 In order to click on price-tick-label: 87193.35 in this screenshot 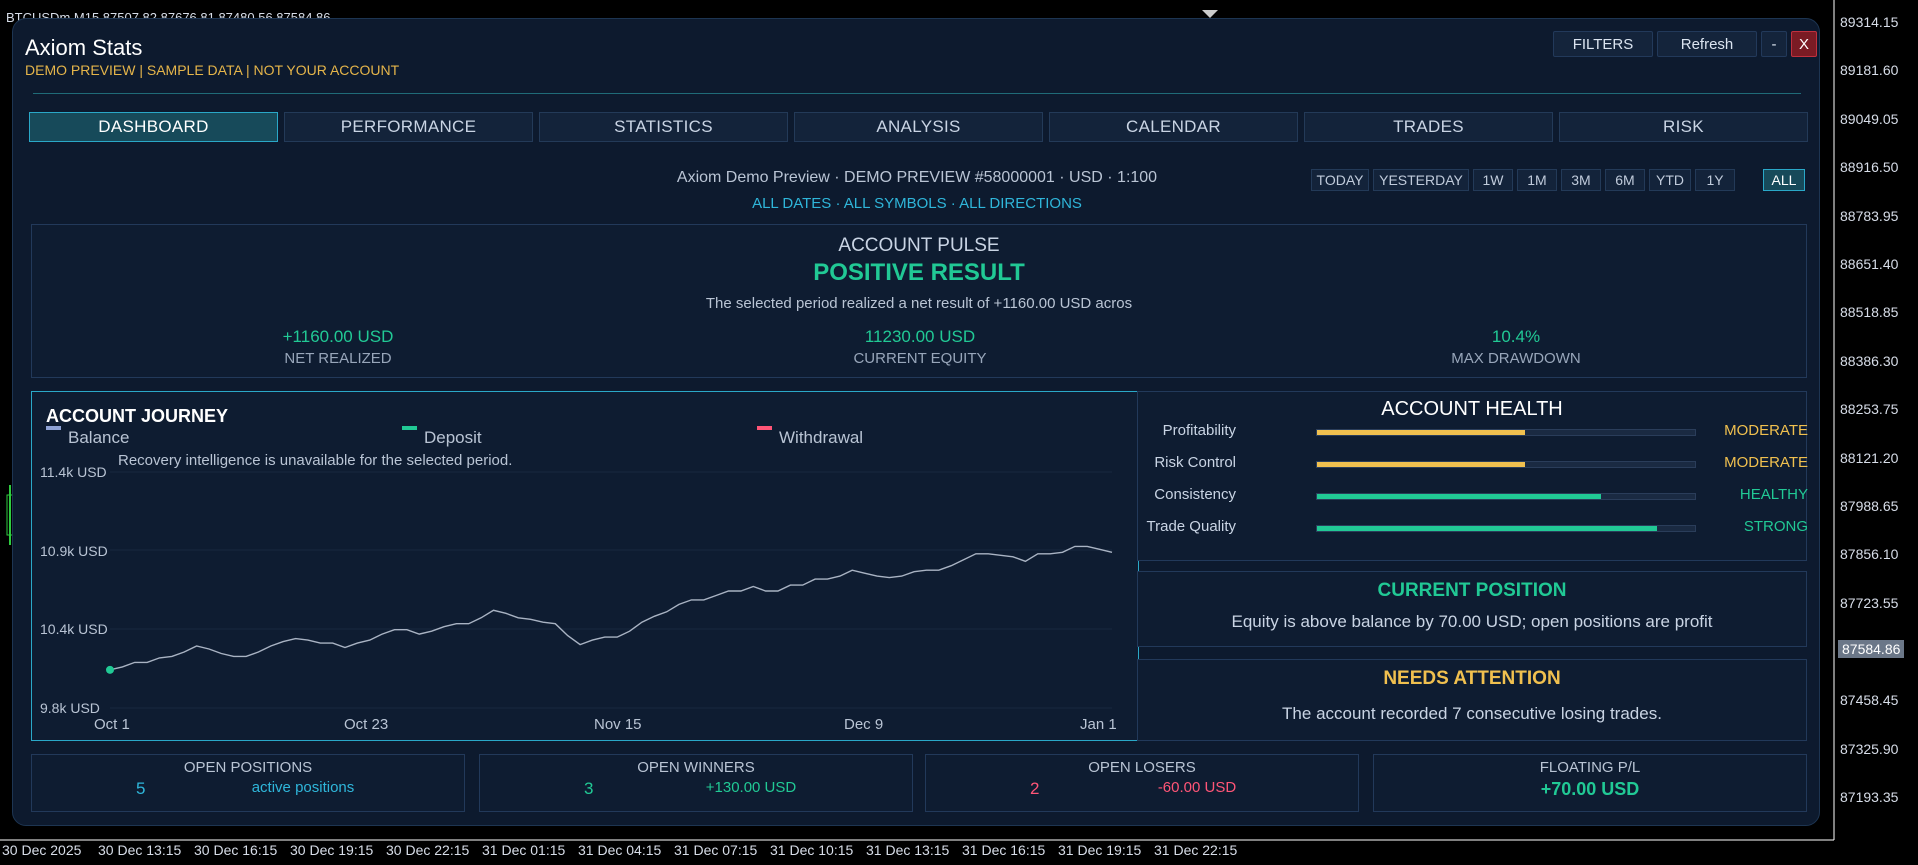, I will do `click(1869, 797)`.